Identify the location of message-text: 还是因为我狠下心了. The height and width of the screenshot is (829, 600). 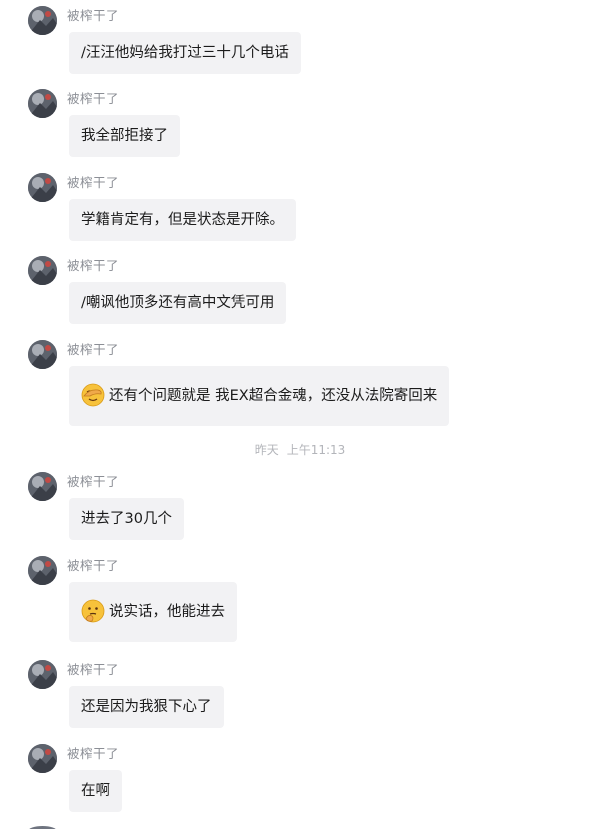
(146, 707).